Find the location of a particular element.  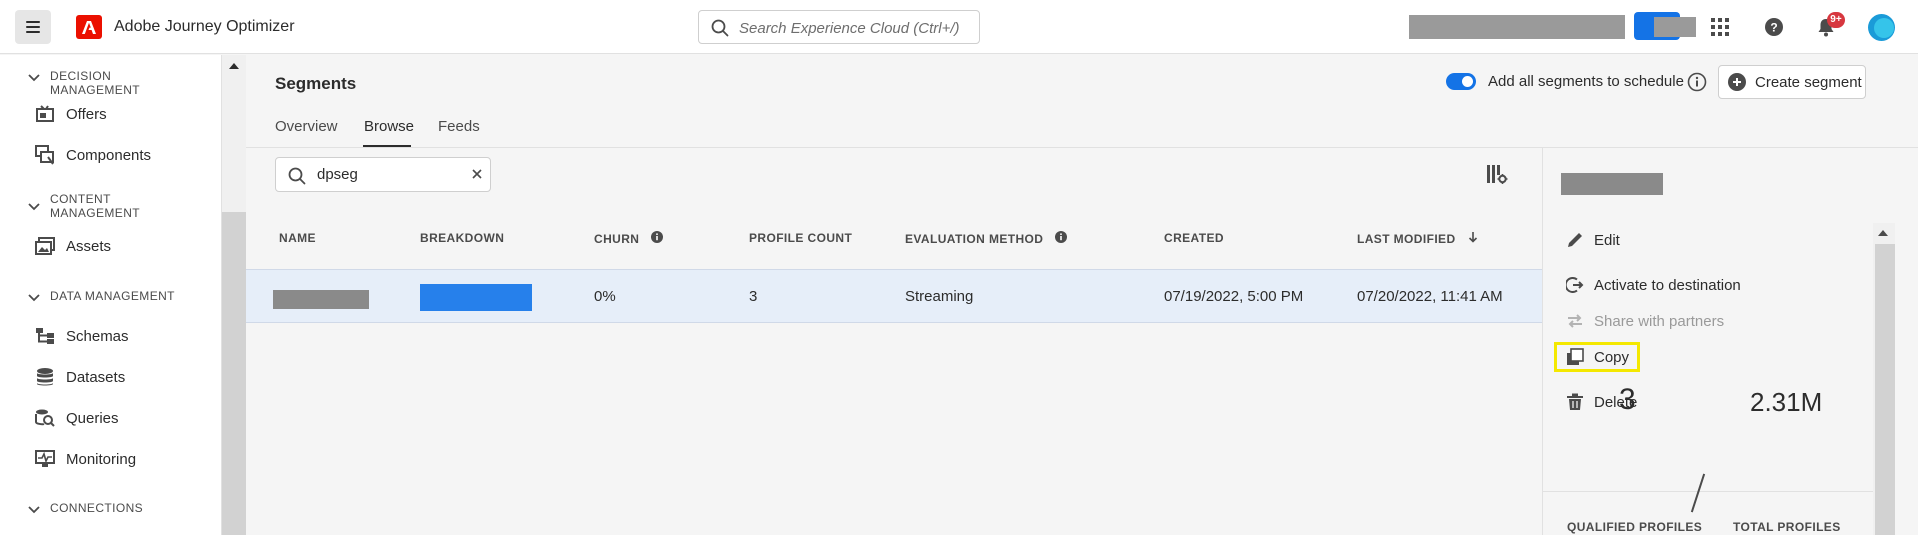

sidebar-scrollbar is located at coordinates (234, 295).